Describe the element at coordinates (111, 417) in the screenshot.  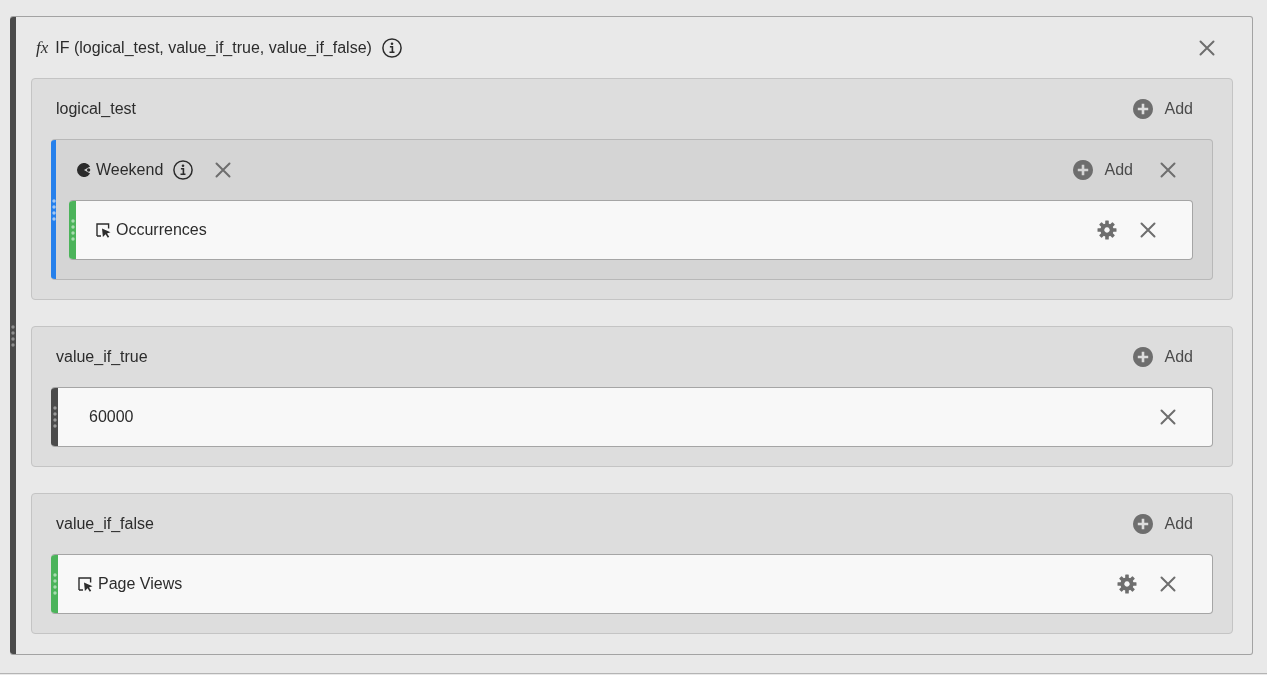
I see `number-value: 60000` at that location.